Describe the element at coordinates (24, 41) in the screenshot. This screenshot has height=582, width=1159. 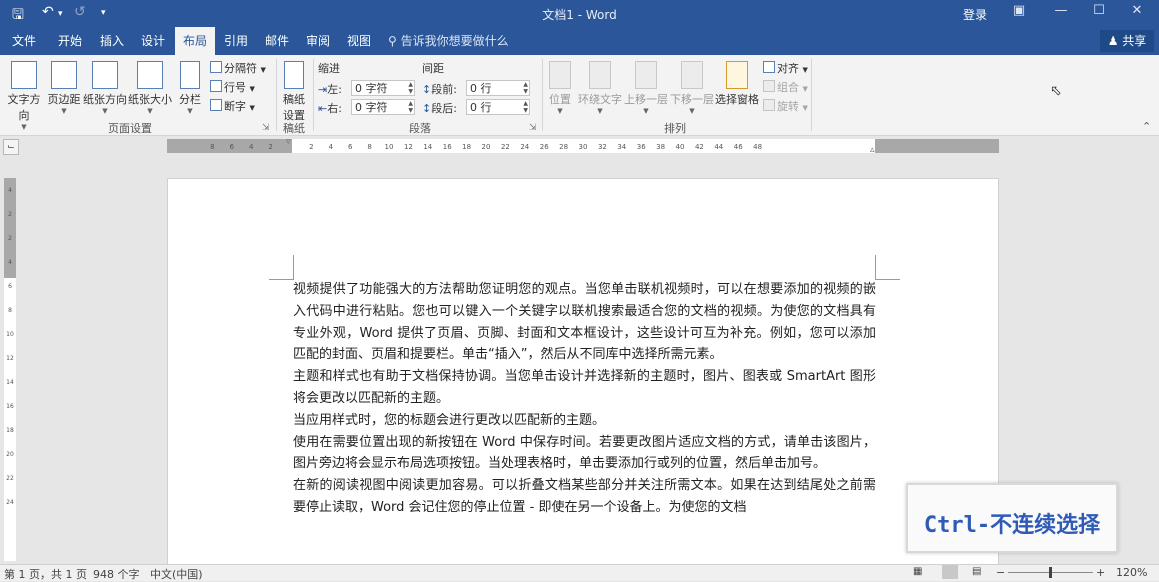
I see `tab-file: 文件` at that location.